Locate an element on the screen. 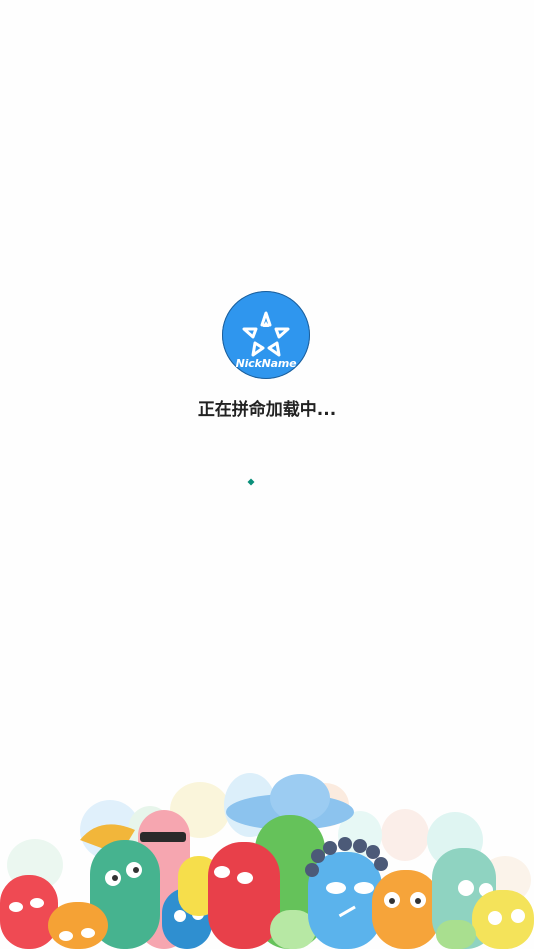 The height and width of the screenshot is (949, 534). loading-spinner-icon is located at coordinates (251, 482).